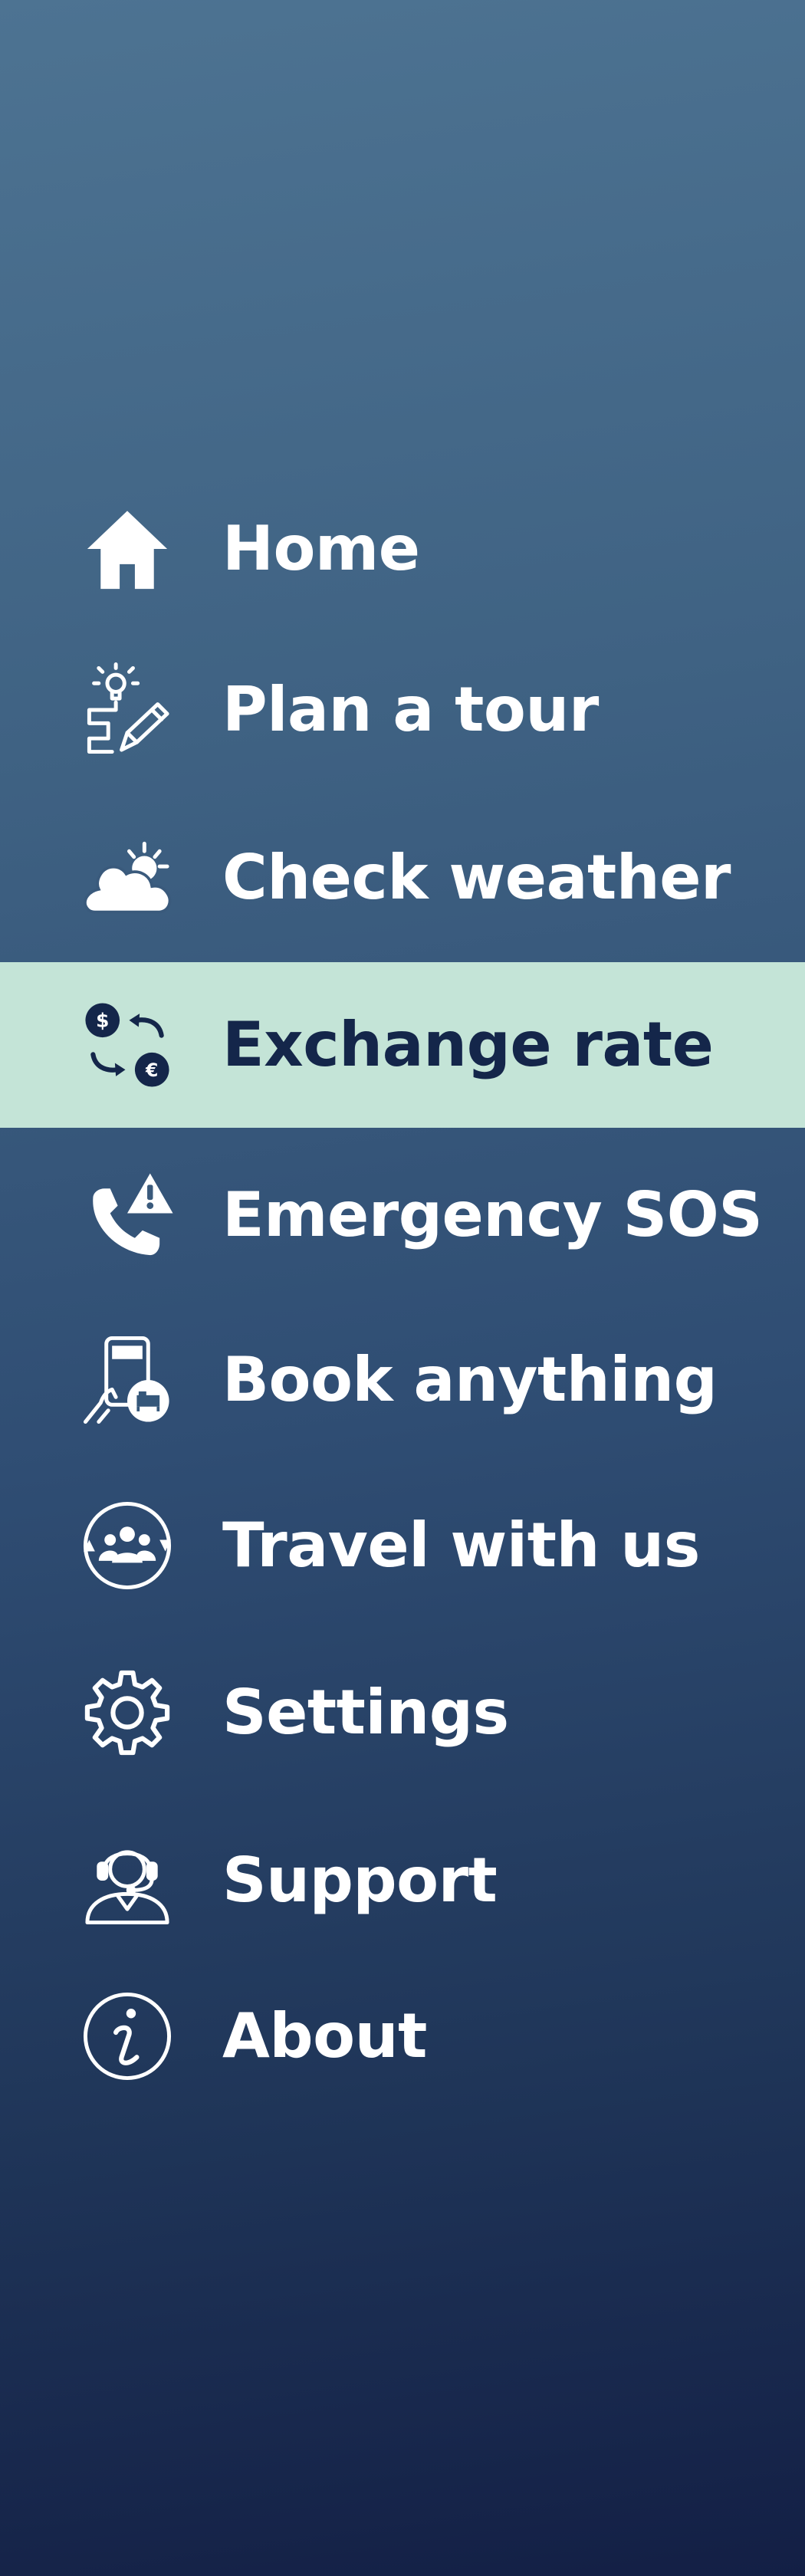 The height and width of the screenshot is (2576, 805). What do you see at coordinates (360, 1881) in the screenshot?
I see `menu-item-label: Support` at bounding box center [360, 1881].